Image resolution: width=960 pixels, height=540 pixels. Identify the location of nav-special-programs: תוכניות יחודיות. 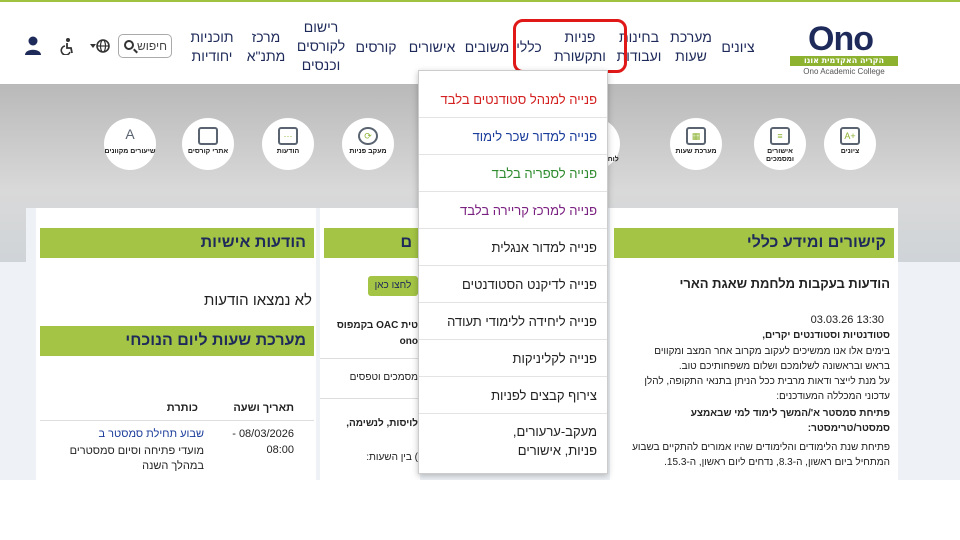
(212, 47).